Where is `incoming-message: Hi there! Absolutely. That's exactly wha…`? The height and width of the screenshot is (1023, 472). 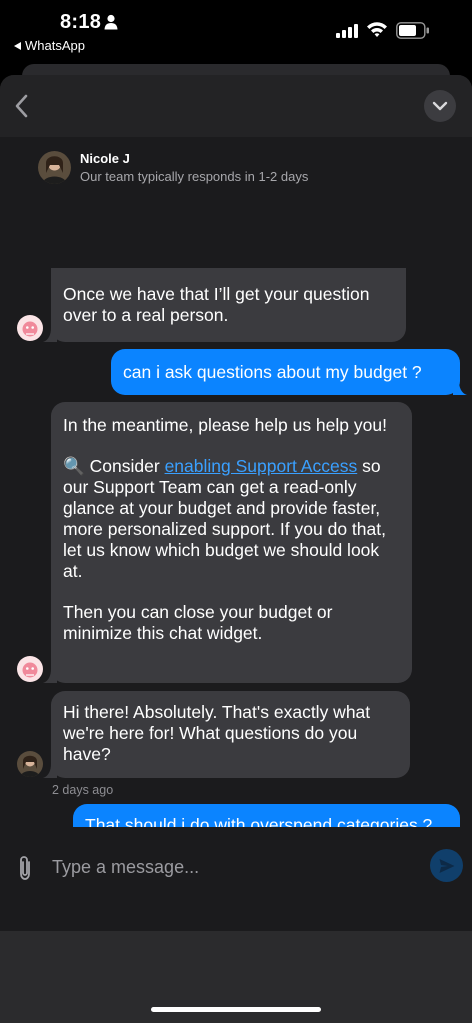
incoming-message: Hi there! Absolutely. That's exactly wha… is located at coordinates (226, 734).